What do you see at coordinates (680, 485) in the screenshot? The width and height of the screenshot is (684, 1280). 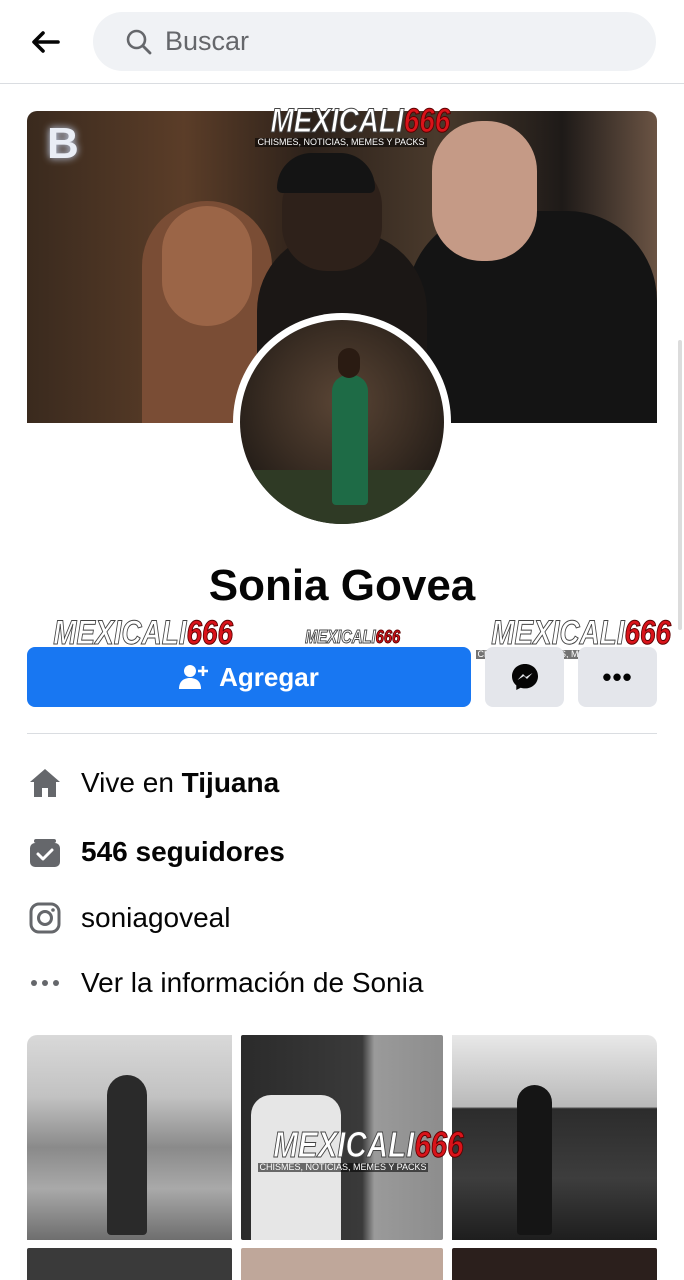 I see `scrollbar` at bounding box center [680, 485].